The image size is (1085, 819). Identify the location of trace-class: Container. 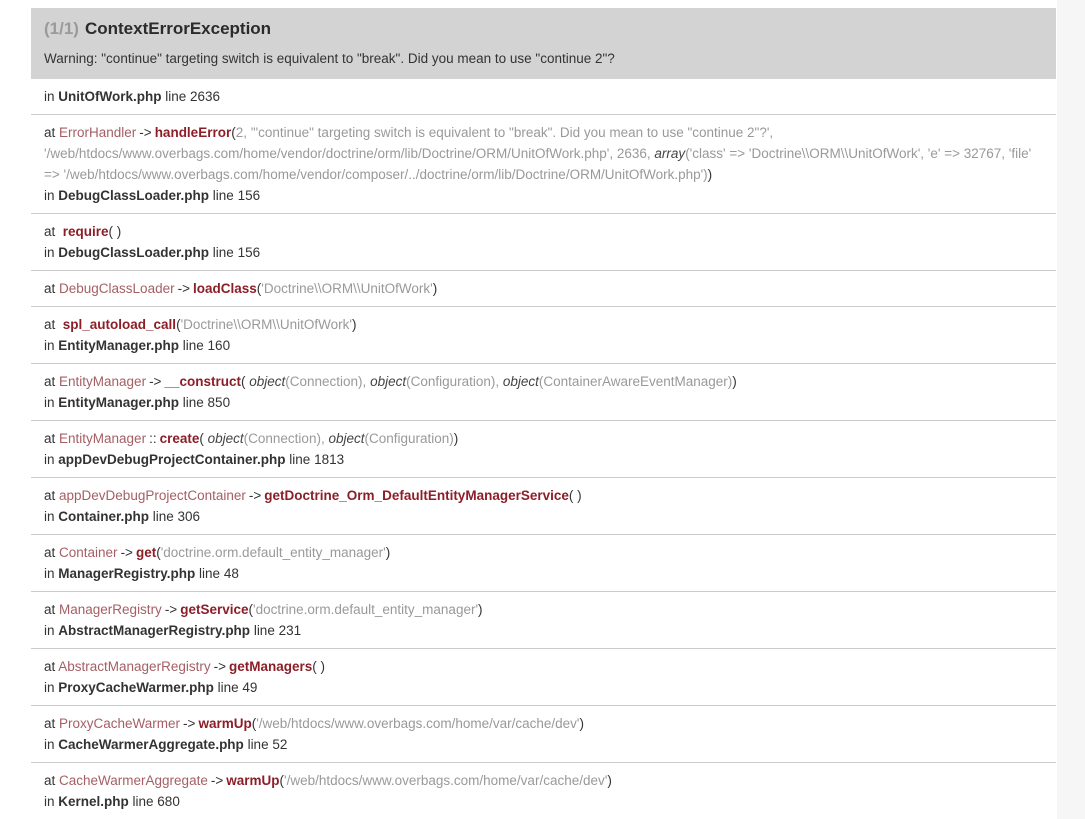
(88, 552).